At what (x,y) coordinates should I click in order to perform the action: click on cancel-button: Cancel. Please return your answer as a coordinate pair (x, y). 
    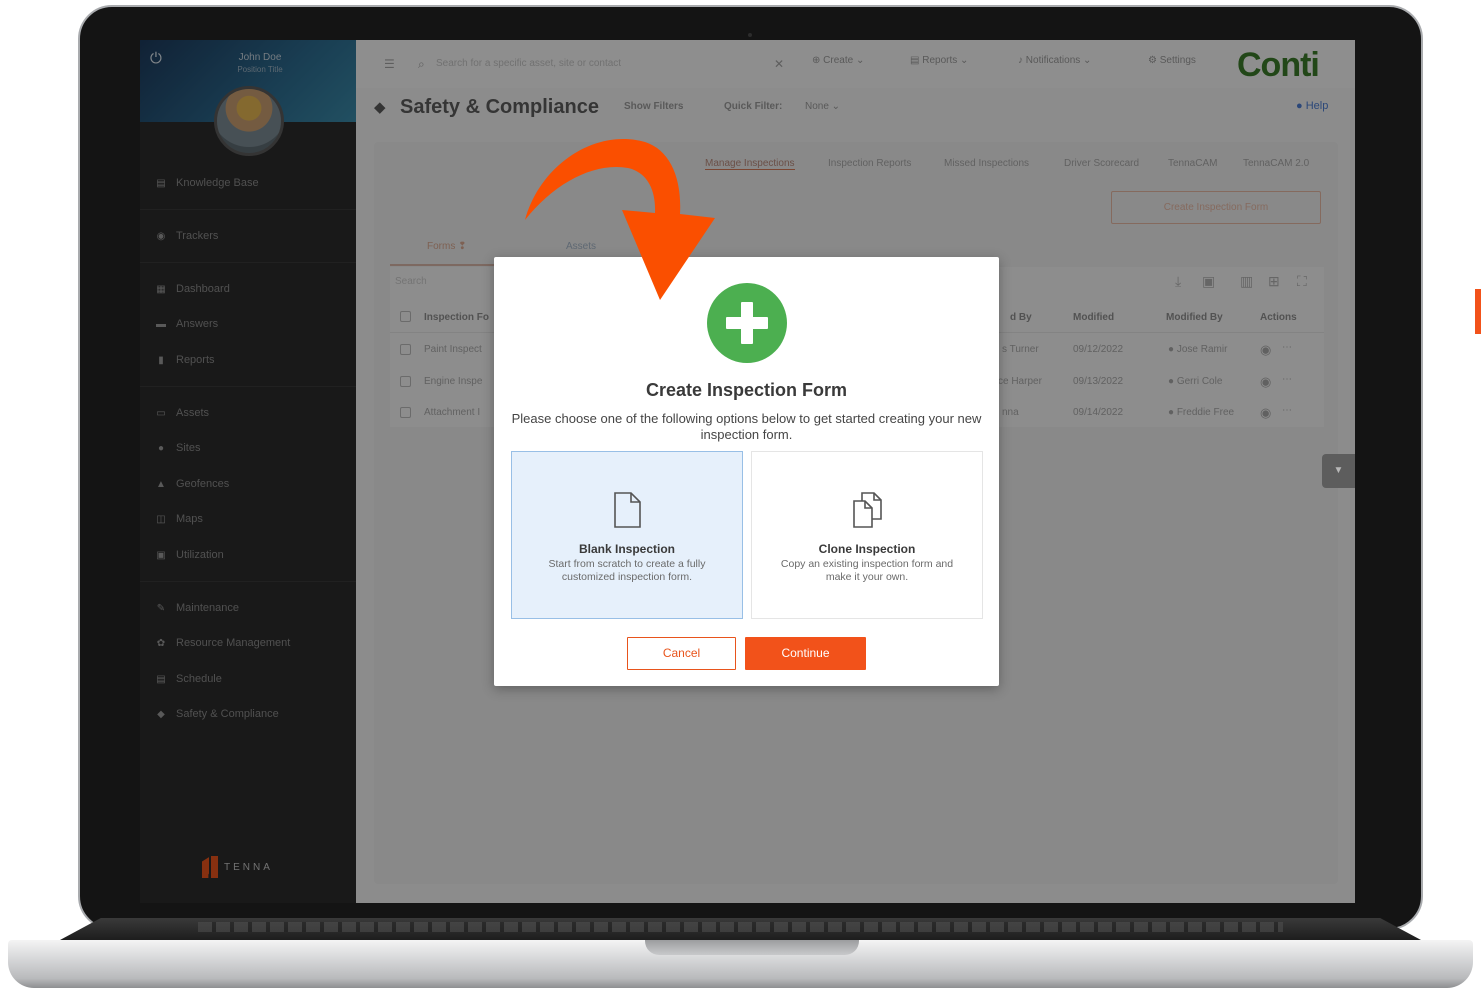
    Looking at the image, I should click on (681, 653).